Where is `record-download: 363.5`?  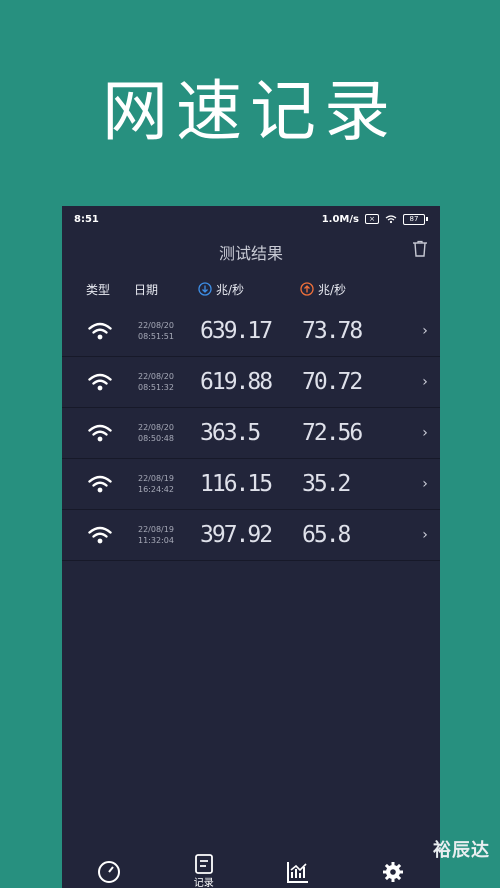
record-download: 363.5 is located at coordinates (230, 433).